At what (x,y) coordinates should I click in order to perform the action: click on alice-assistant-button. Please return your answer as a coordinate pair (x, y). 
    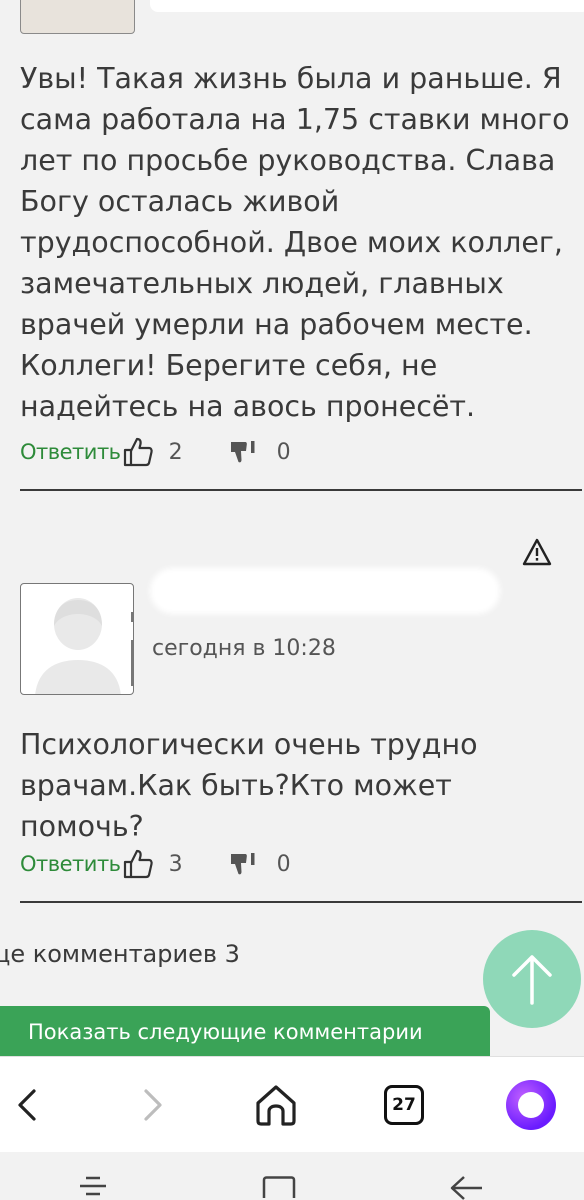
    Looking at the image, I should click on (531, 1105).